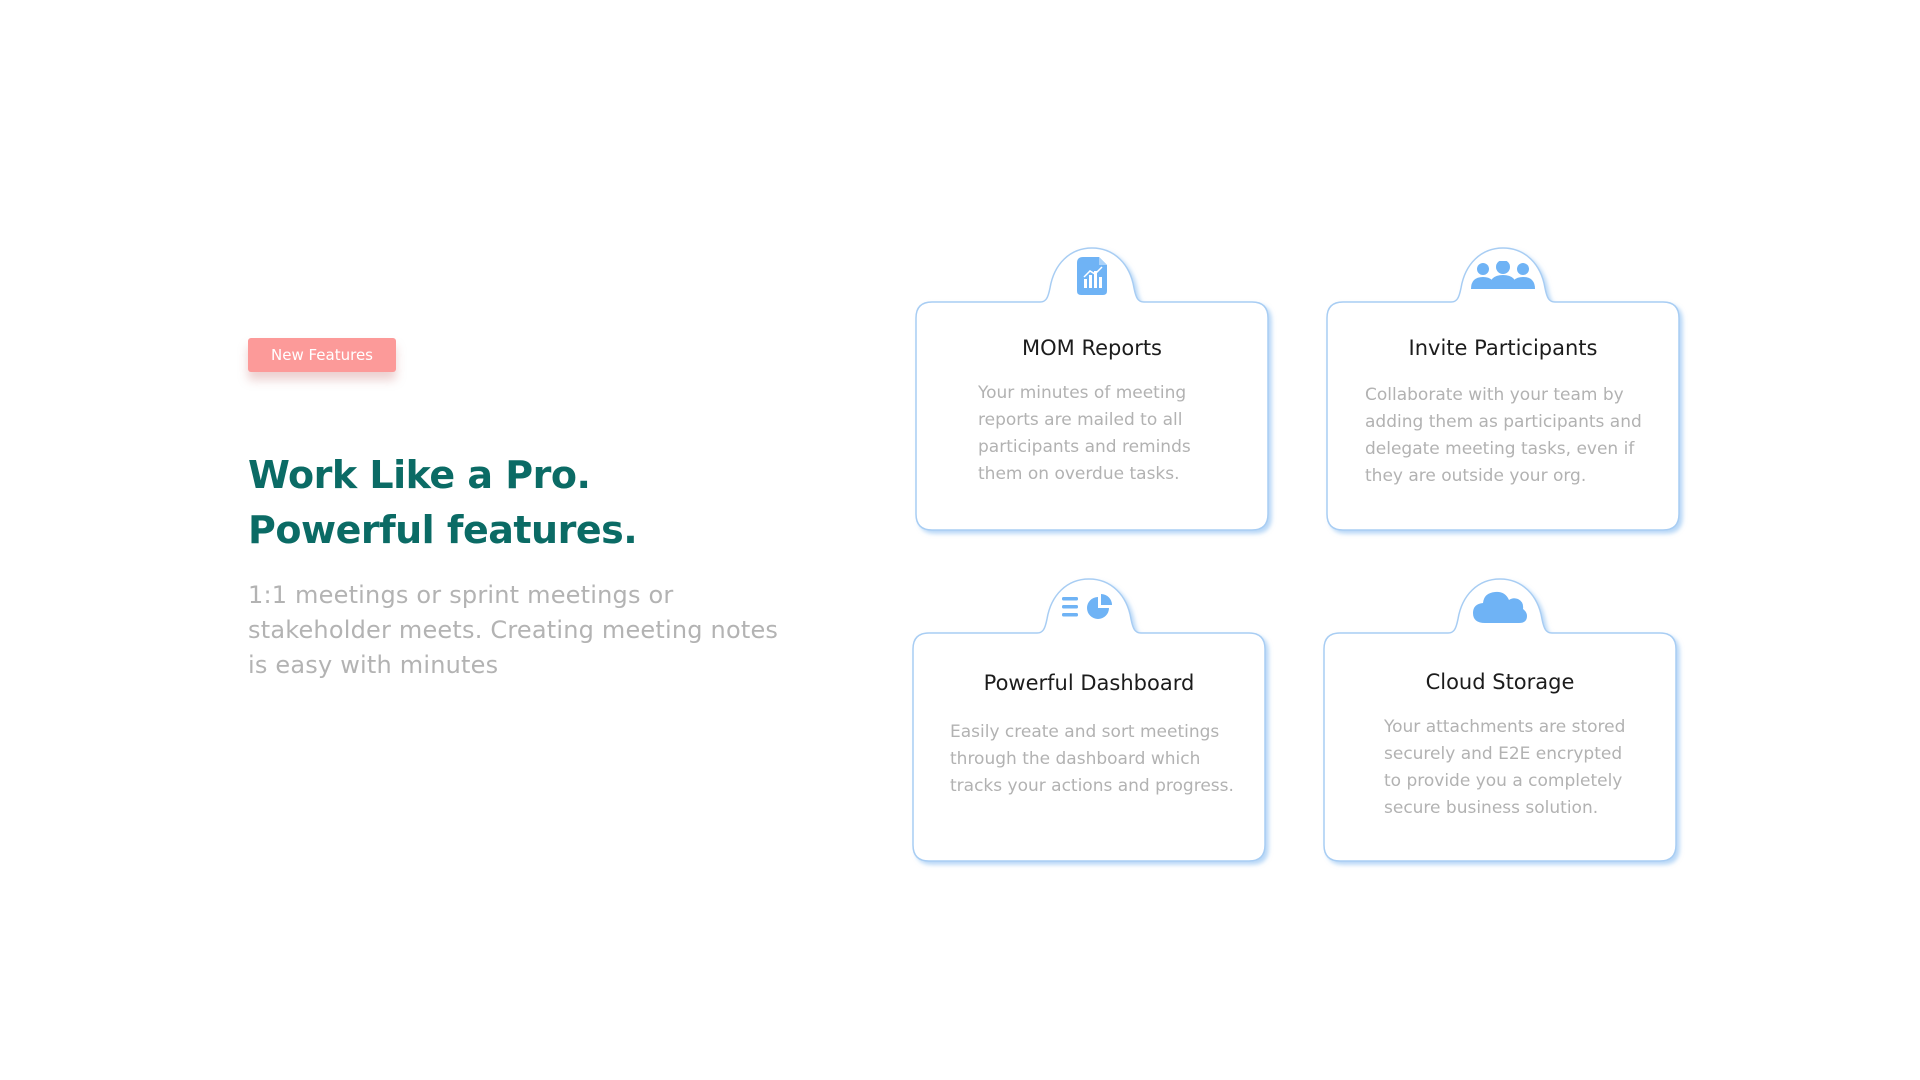 The image size is (1920, 1080). I want to click on hero-title-line-1: Work Like a Pro., so click(419, 475).